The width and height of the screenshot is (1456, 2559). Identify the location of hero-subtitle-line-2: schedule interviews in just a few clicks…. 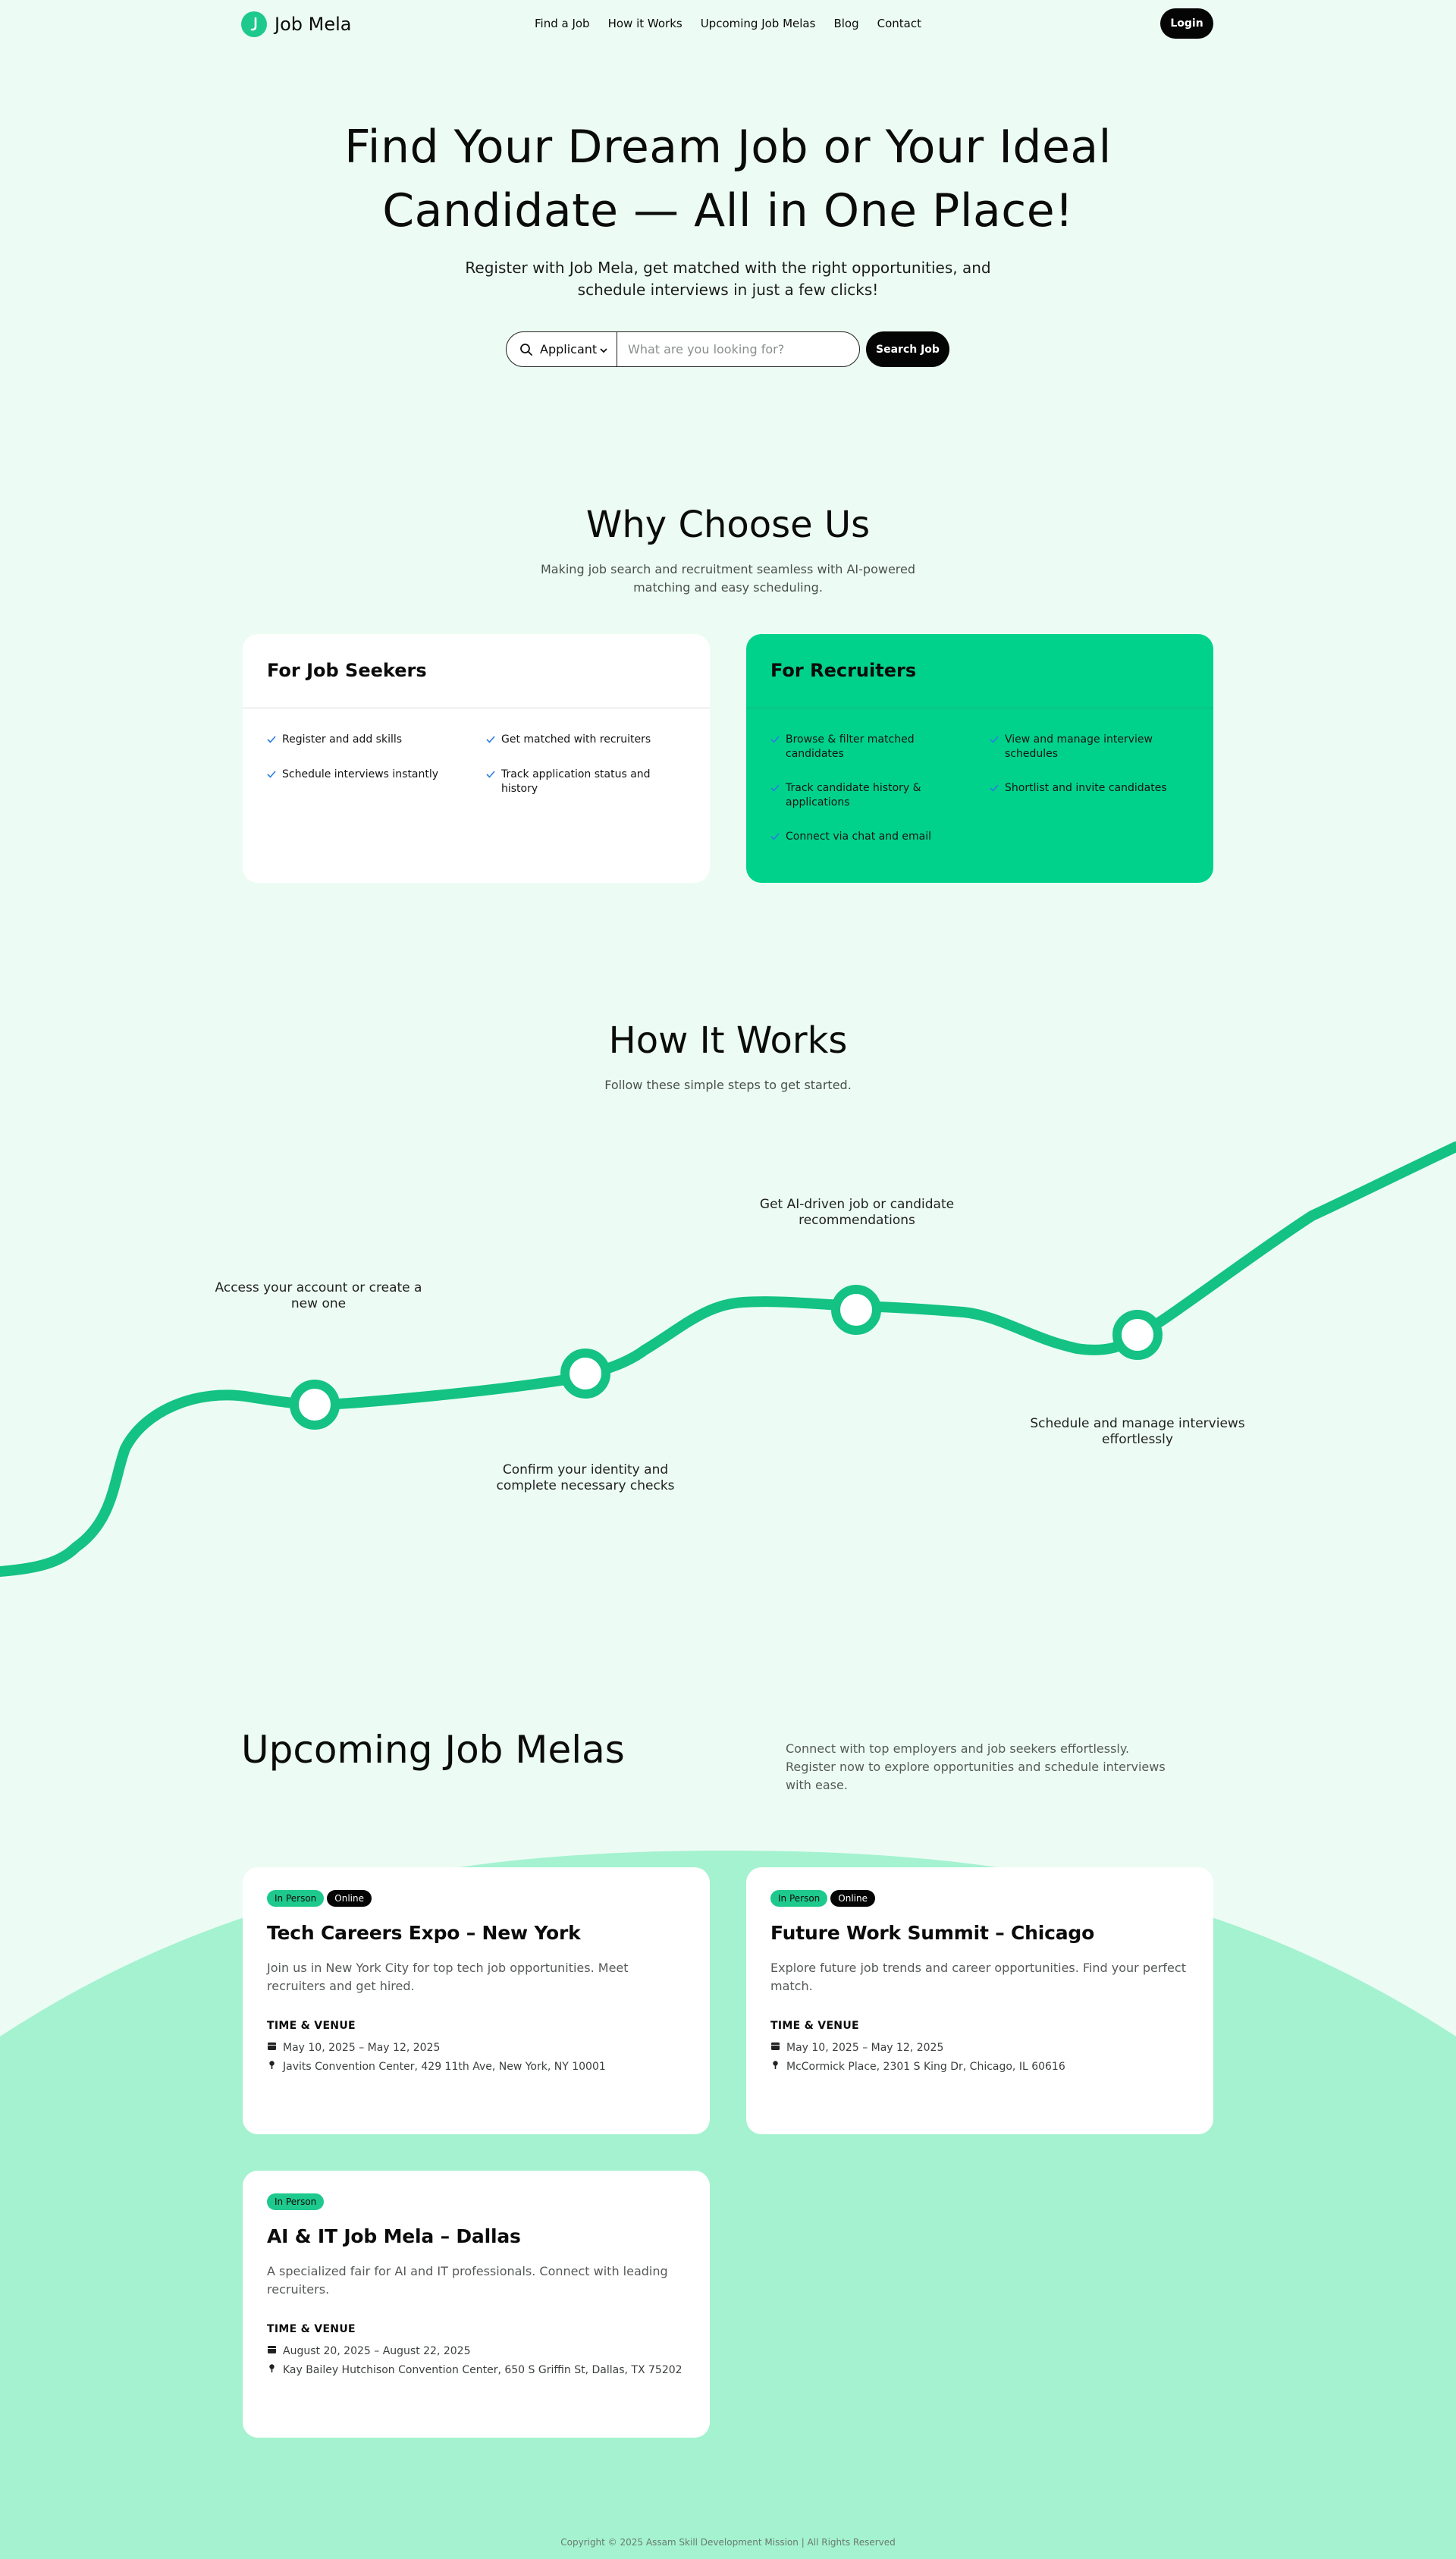
(728, 290).